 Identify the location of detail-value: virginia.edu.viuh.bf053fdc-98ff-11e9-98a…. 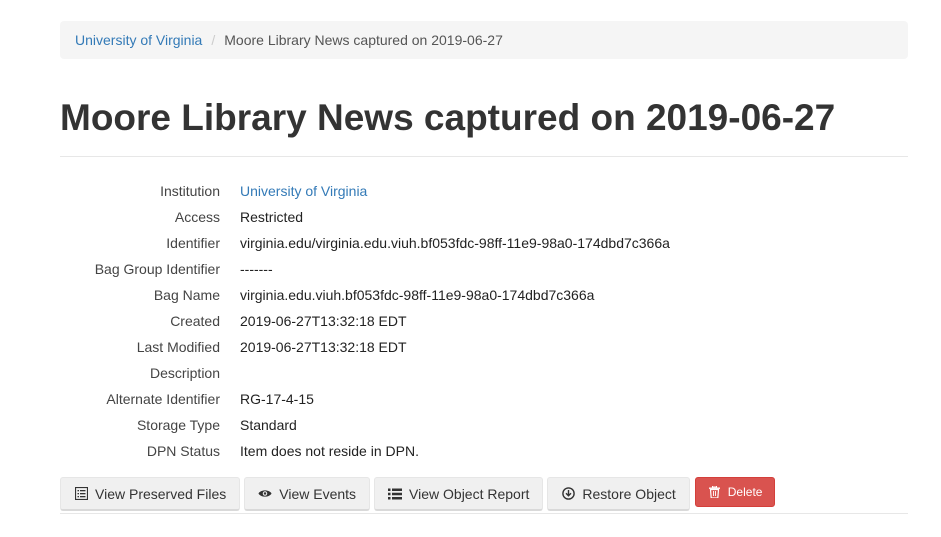
(417, 295).